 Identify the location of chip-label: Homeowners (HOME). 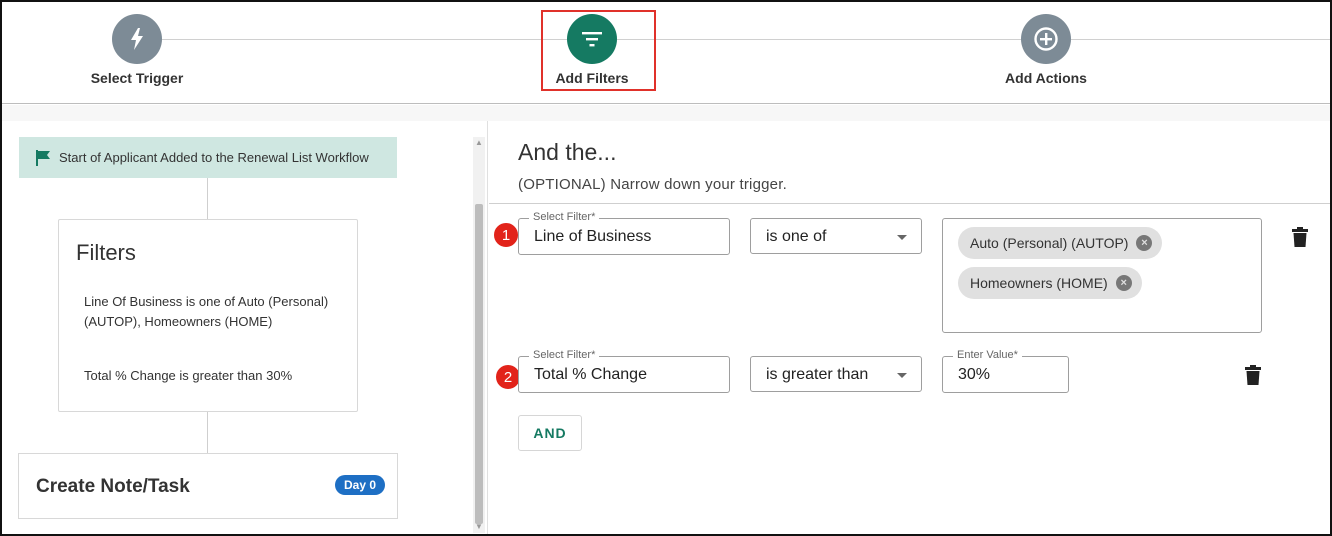
(1039, 283).